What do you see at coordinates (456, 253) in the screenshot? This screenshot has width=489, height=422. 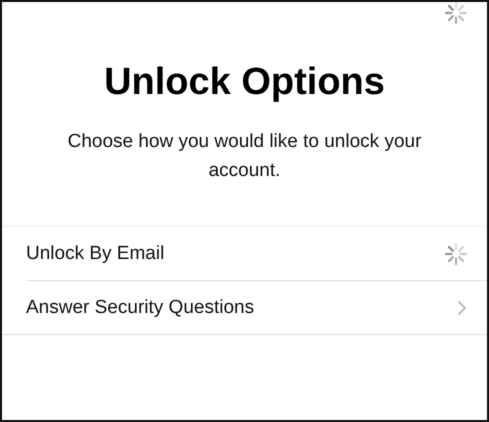 I see `spinner-icon` at bounding box center [456, 253].